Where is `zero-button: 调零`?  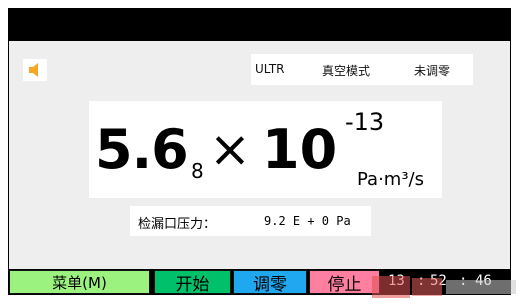
zero-button: 调零 is located at coordinates (270, 282).